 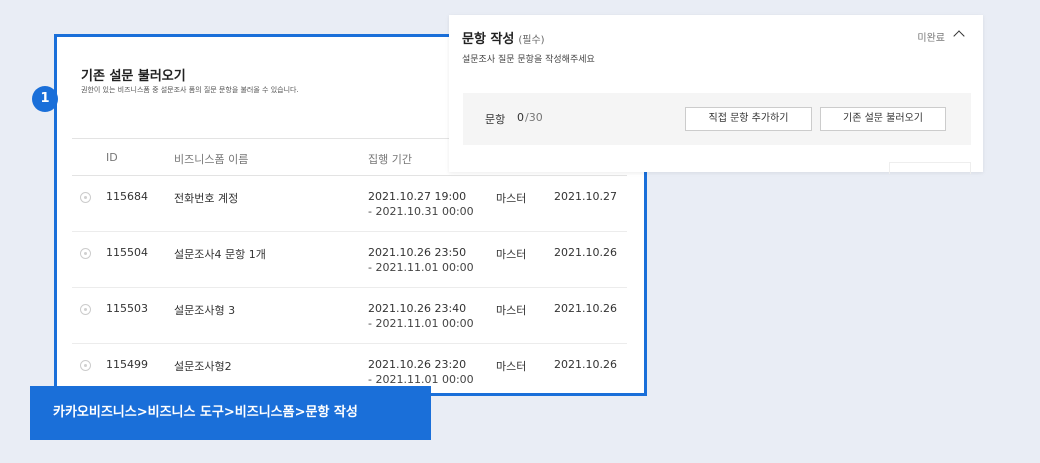 What do you see at coordinates (531, 40) in the screenshot?
I see `required-label: (필수)` at bounding box center [531, 40].